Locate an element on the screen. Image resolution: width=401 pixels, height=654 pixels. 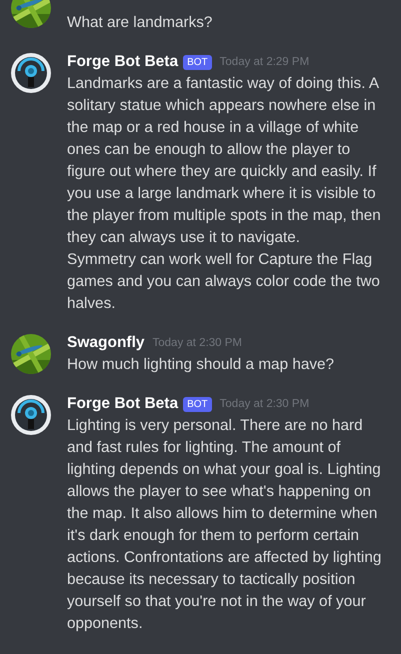
message-text: How much lighting should a map have? is located at coordinates (201, 365).